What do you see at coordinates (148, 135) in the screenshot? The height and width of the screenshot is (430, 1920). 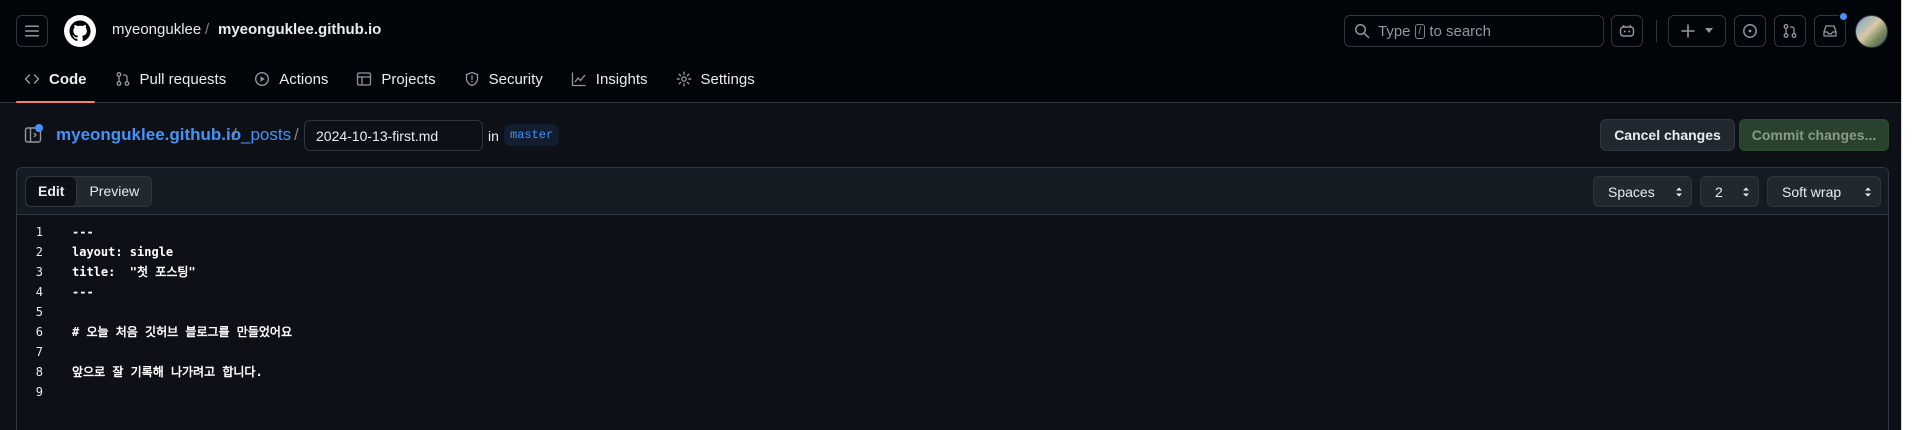 I see `path-repo-link: myeonguklee.github.io` at bounding box center [148, 135].